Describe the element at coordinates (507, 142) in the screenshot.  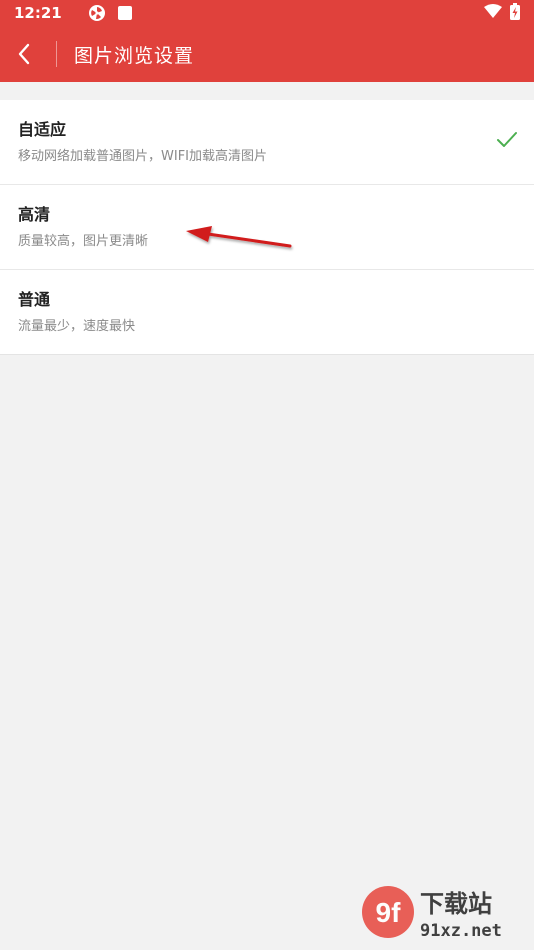
I see `check-icon` at that location.